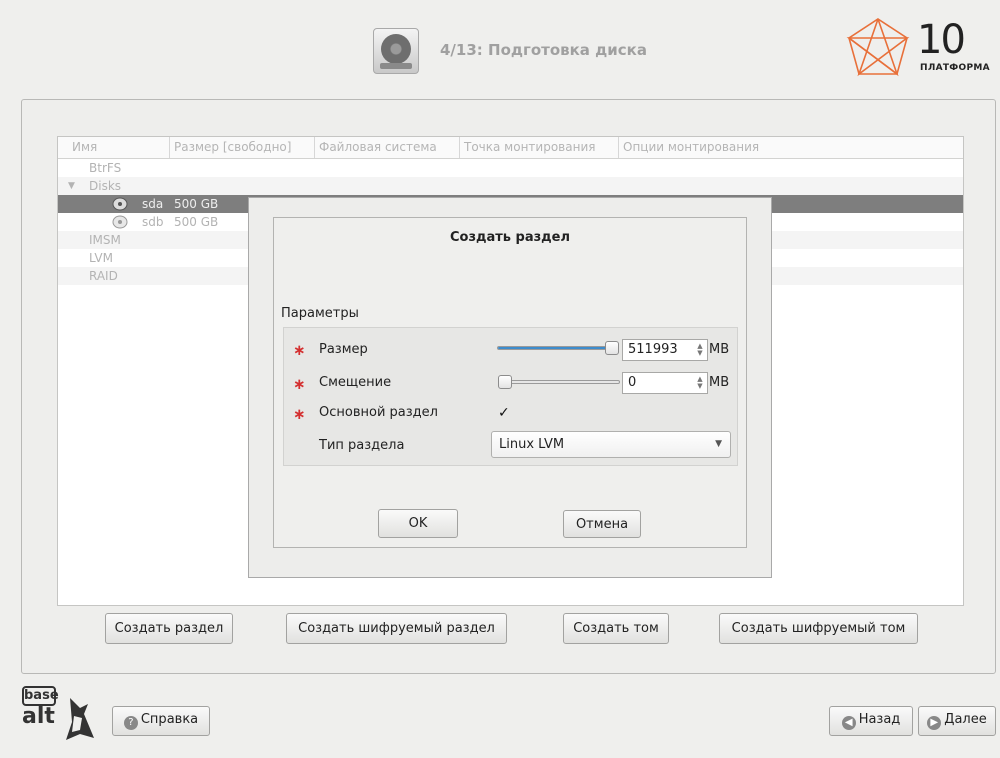  What do you see at coordinates (538, 147) in the screenshot?
I see `column-header-mountpoint: Точка монтирования` at bounding box center [538, 147].